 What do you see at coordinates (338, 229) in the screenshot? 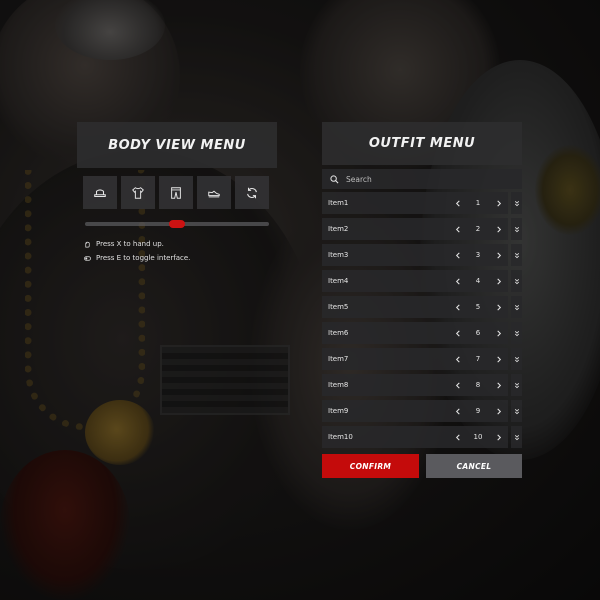
I see `item-label: Item2` at bounding box center [338, 229].